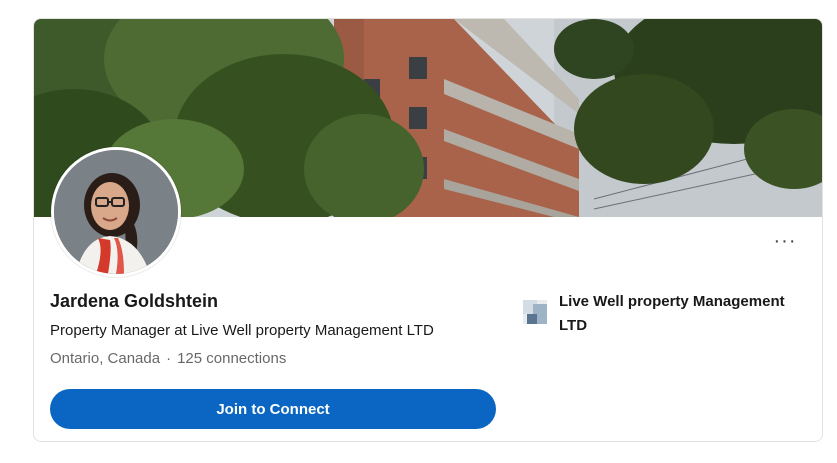 The image size is (837, 463). I want to click on more-options-button: ···, so click(785, 241).